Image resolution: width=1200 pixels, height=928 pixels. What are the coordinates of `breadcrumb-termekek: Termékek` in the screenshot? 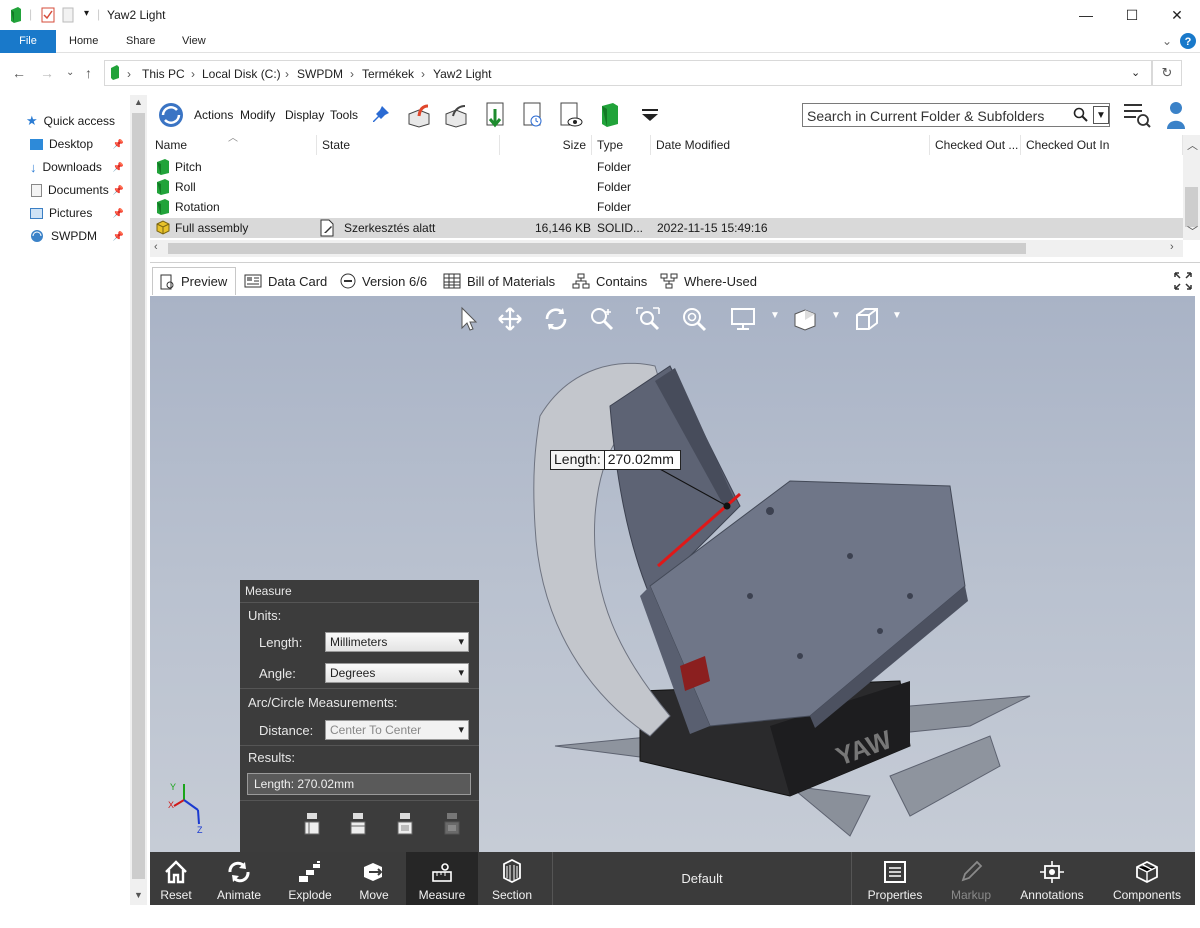 It's located at (388, 74).